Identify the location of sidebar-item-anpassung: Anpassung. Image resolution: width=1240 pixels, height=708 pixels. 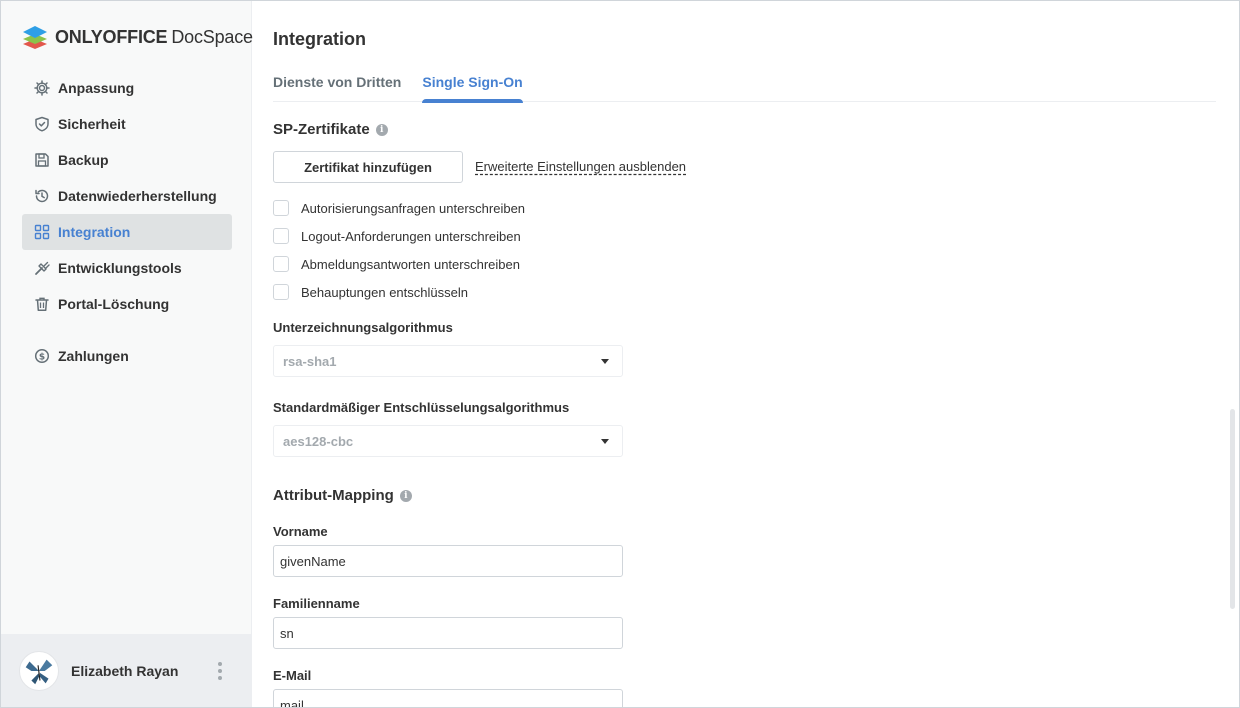
(127, 88).